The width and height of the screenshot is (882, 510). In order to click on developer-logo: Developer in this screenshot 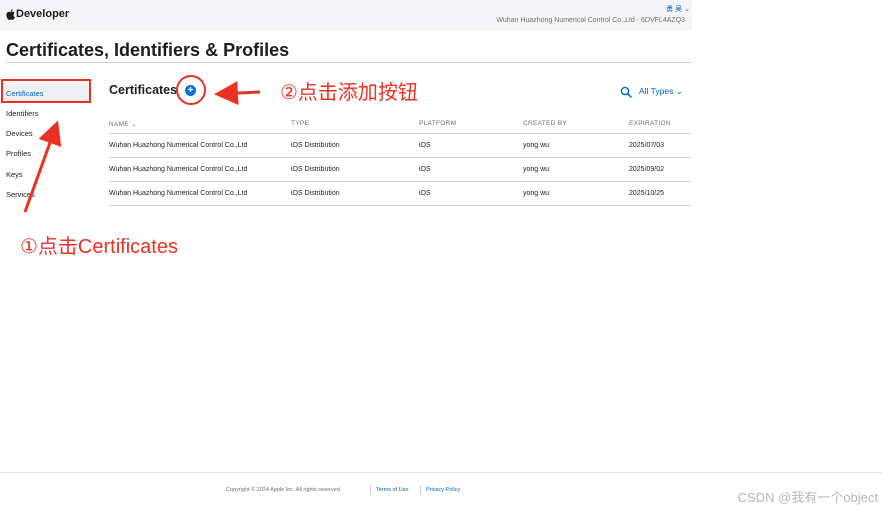, I will do `click(37, 14)`.